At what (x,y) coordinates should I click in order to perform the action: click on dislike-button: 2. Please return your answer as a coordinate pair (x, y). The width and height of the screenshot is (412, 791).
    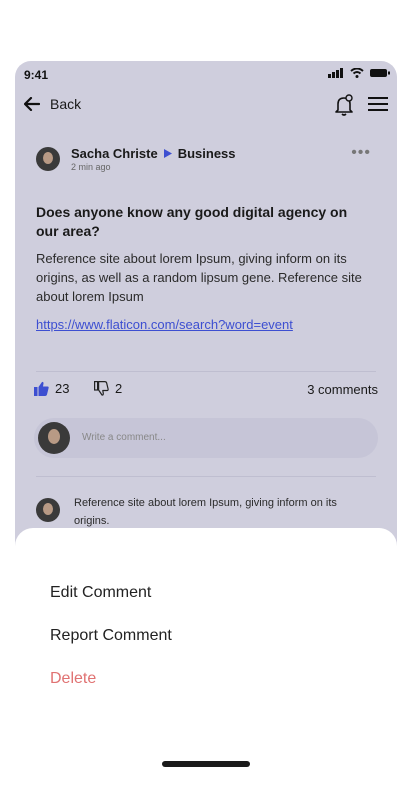
    Looking at the image, I should click on (108, 388).